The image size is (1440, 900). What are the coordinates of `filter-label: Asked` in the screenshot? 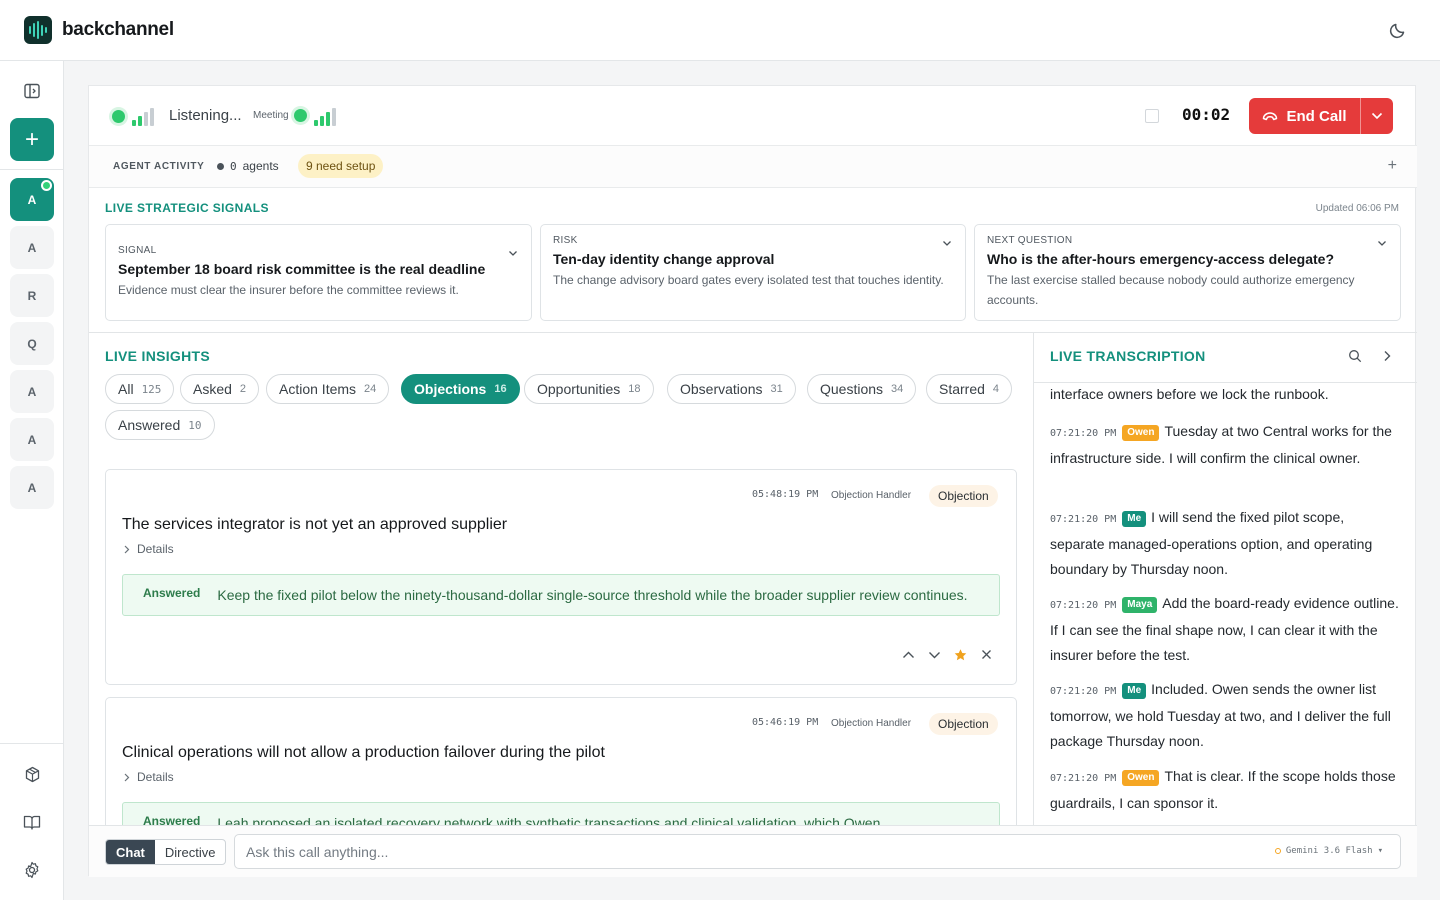 It's located at (212, 389).